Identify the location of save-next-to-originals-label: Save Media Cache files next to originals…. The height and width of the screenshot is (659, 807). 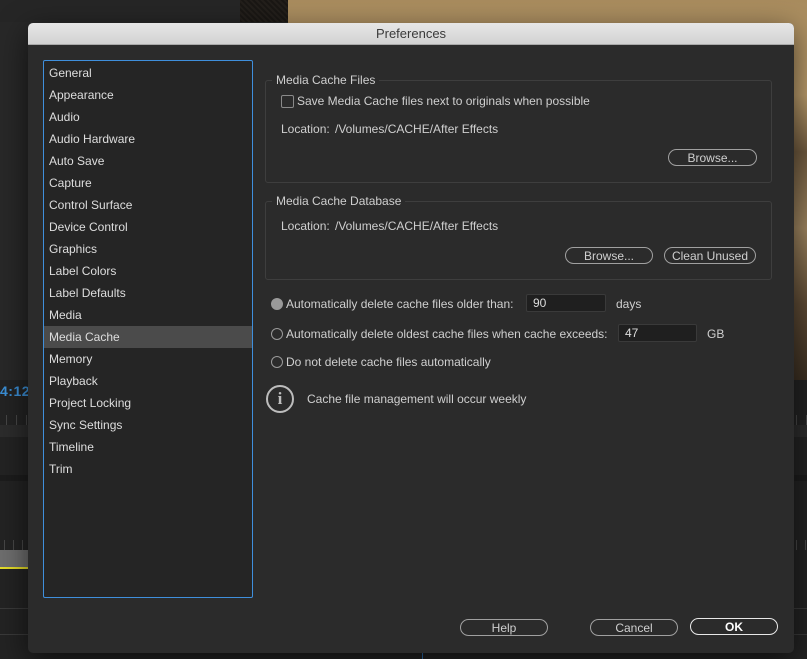
(443, 101).